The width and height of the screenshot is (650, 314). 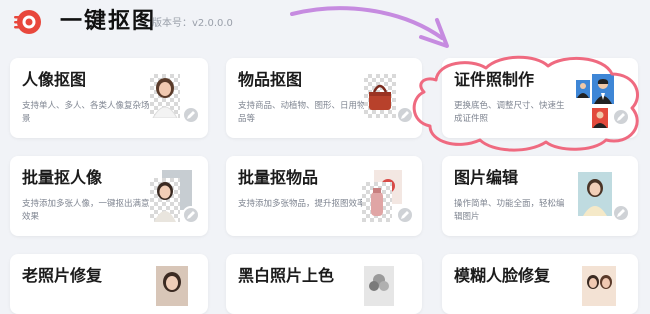 What do you see at coordinates (62, 177) in the screenshot?
I see `card-title: 批量抠人像` at bounding box center [62, 177].